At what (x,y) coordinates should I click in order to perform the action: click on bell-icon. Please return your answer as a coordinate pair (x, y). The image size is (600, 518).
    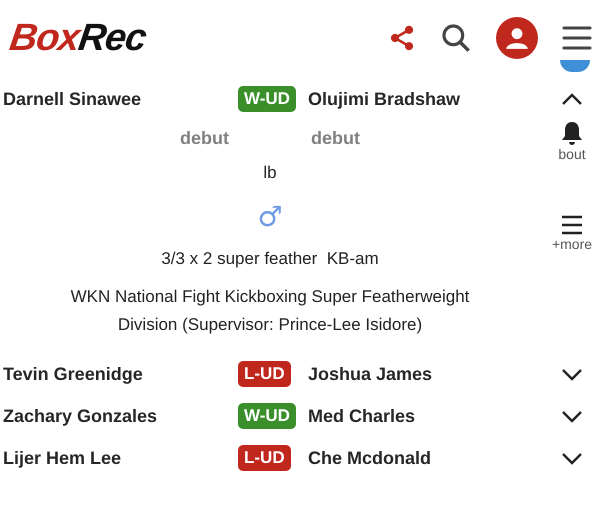
    Looking at the image, I should click on (572, 133).